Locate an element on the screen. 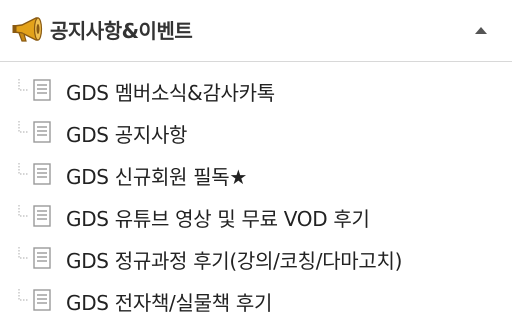 This screenshot has width=512, height=316. menu-item-label: GDS 멤버소식&감사카톡 is located at coordinates (170, 93).